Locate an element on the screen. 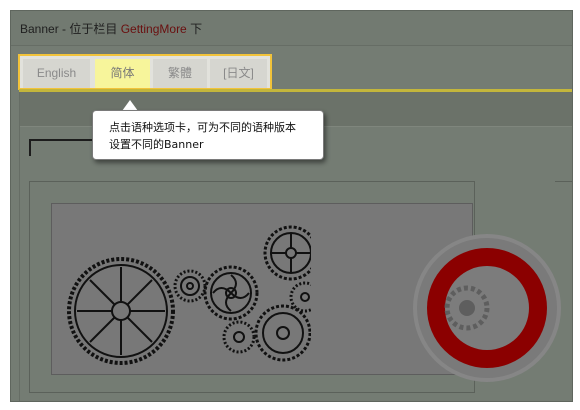 The width and height of the screenshot is (580, 410). title-prefix: Banner - 位于栏目 is located at coordinates (70, 29).